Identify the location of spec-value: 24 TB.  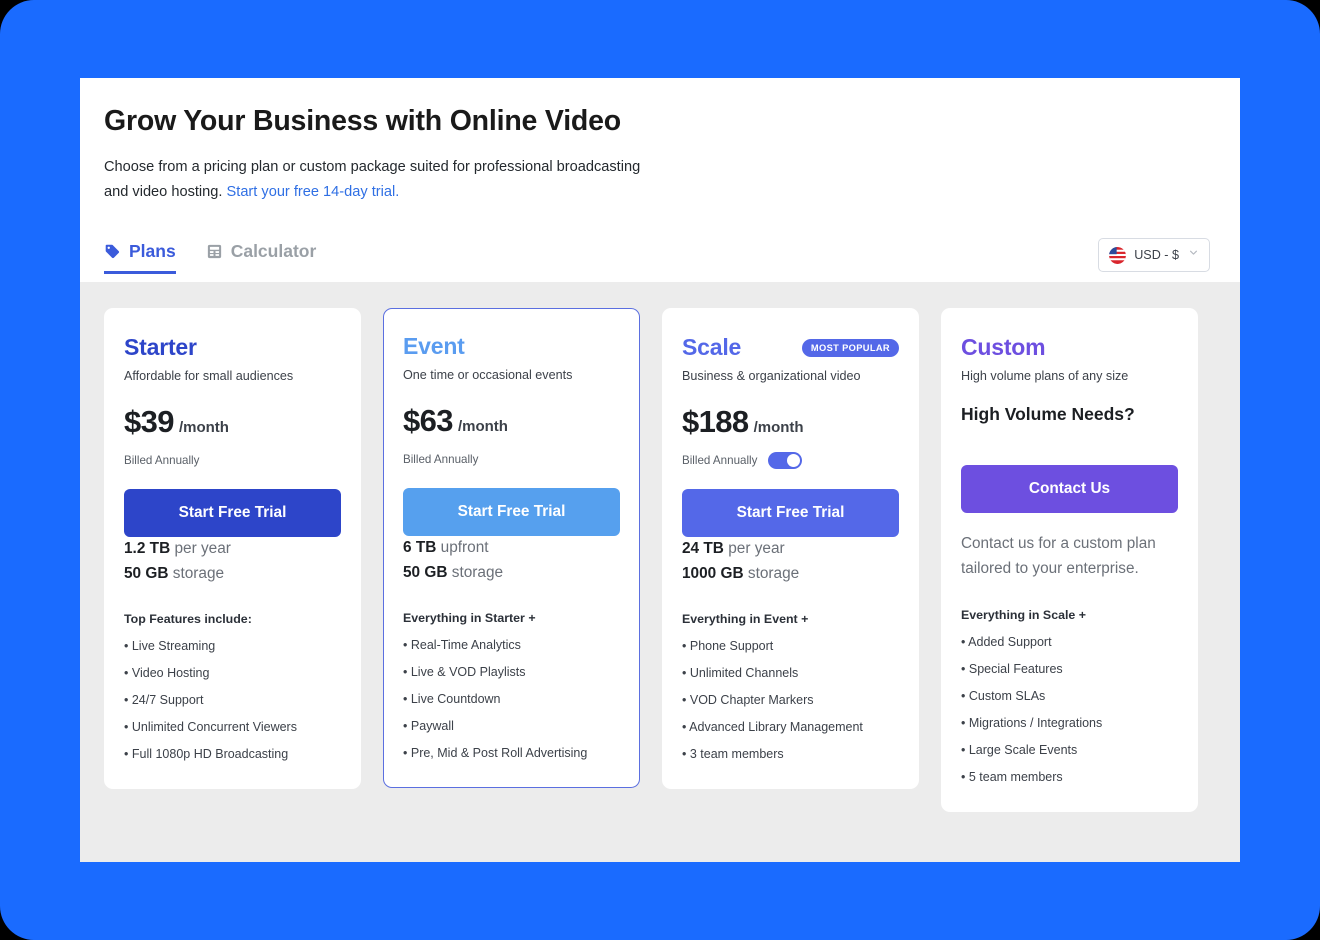
(703, 548).